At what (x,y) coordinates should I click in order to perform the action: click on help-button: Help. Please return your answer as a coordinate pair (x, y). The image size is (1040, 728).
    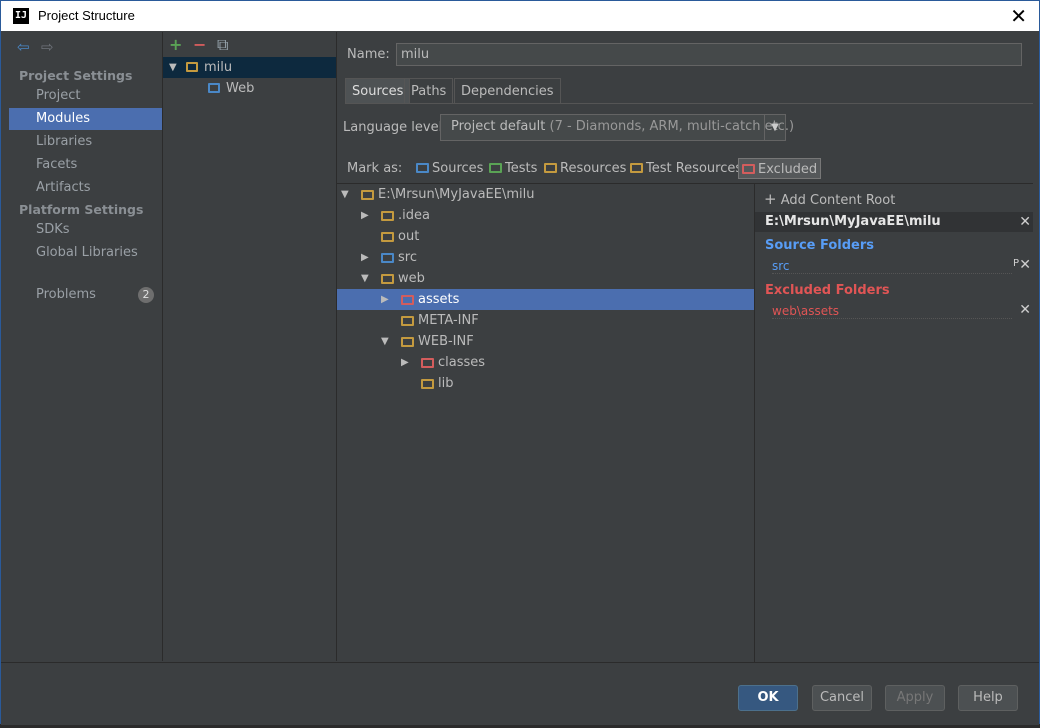
    Looking at the image, I should click on (988, 698).